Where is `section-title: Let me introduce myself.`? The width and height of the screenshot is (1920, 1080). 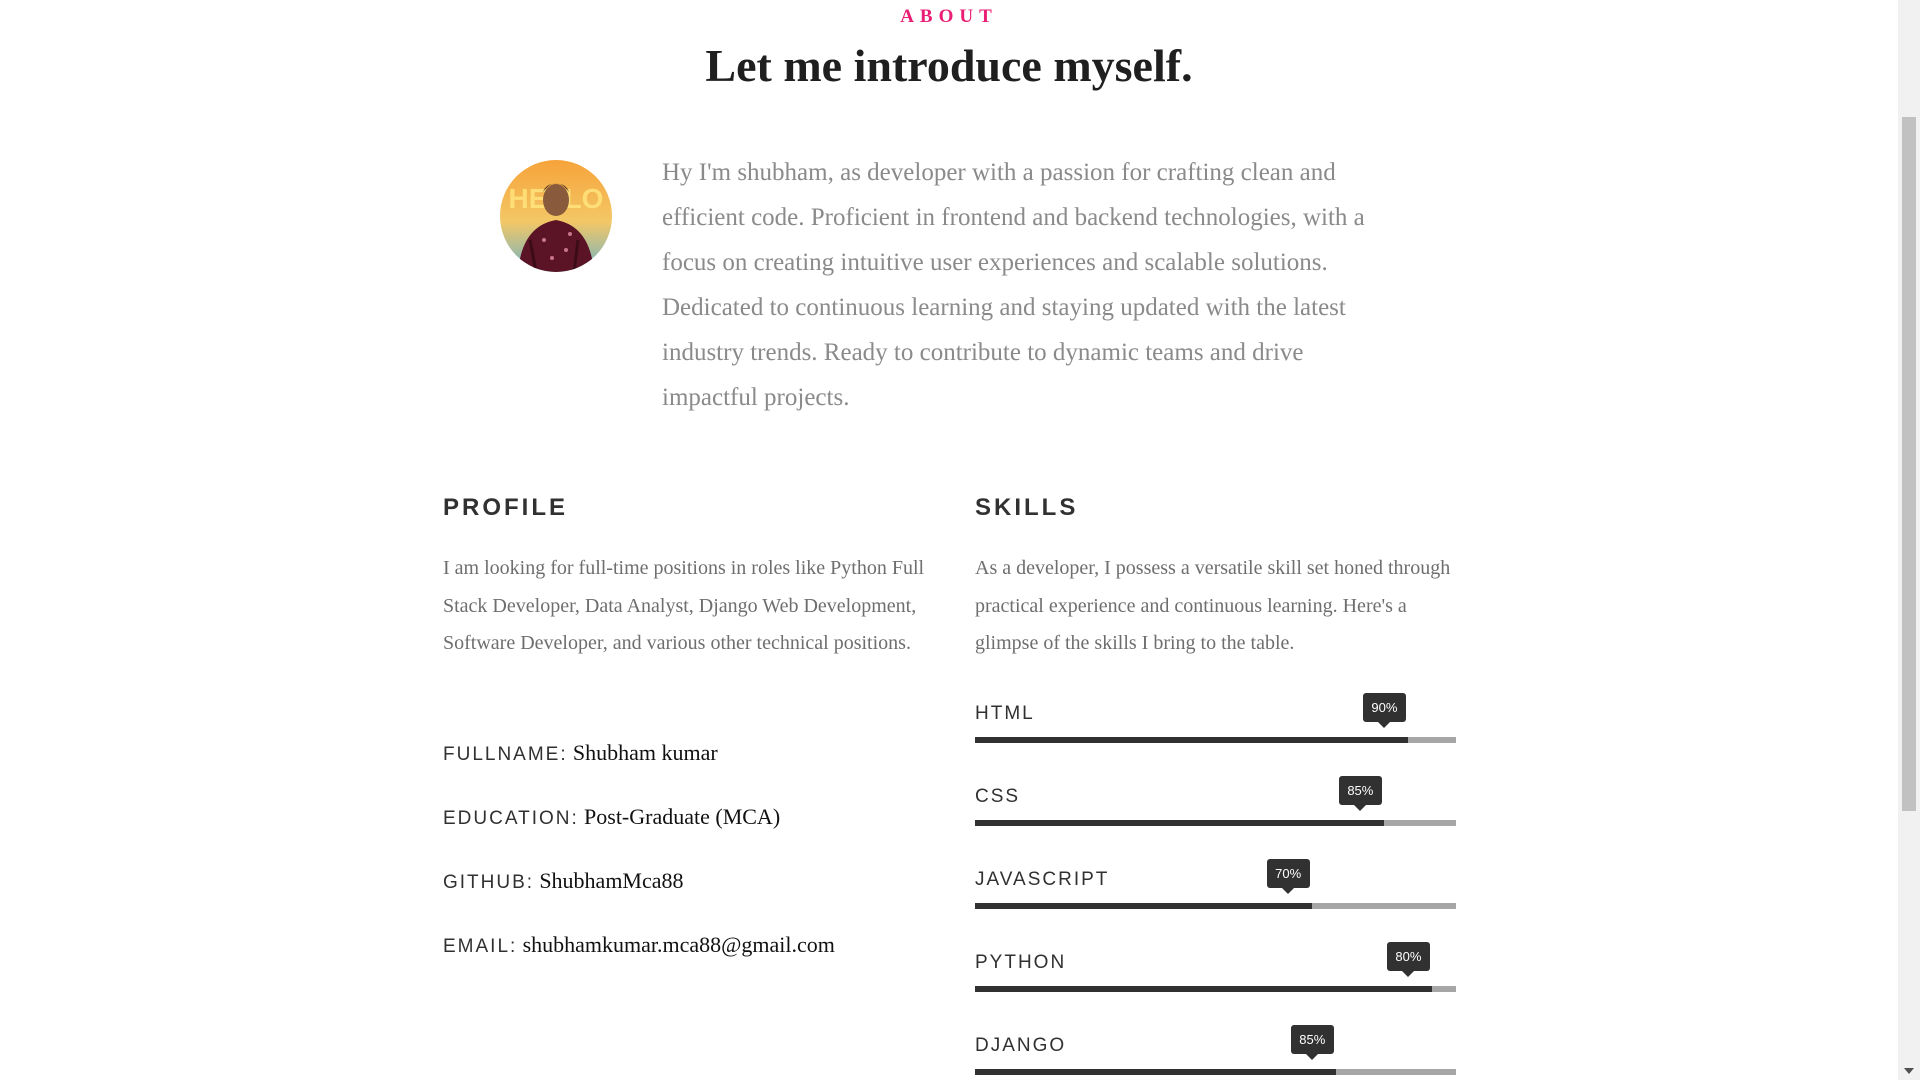
section-title: Let me introduce myself. is located at coordinates (949, 65).